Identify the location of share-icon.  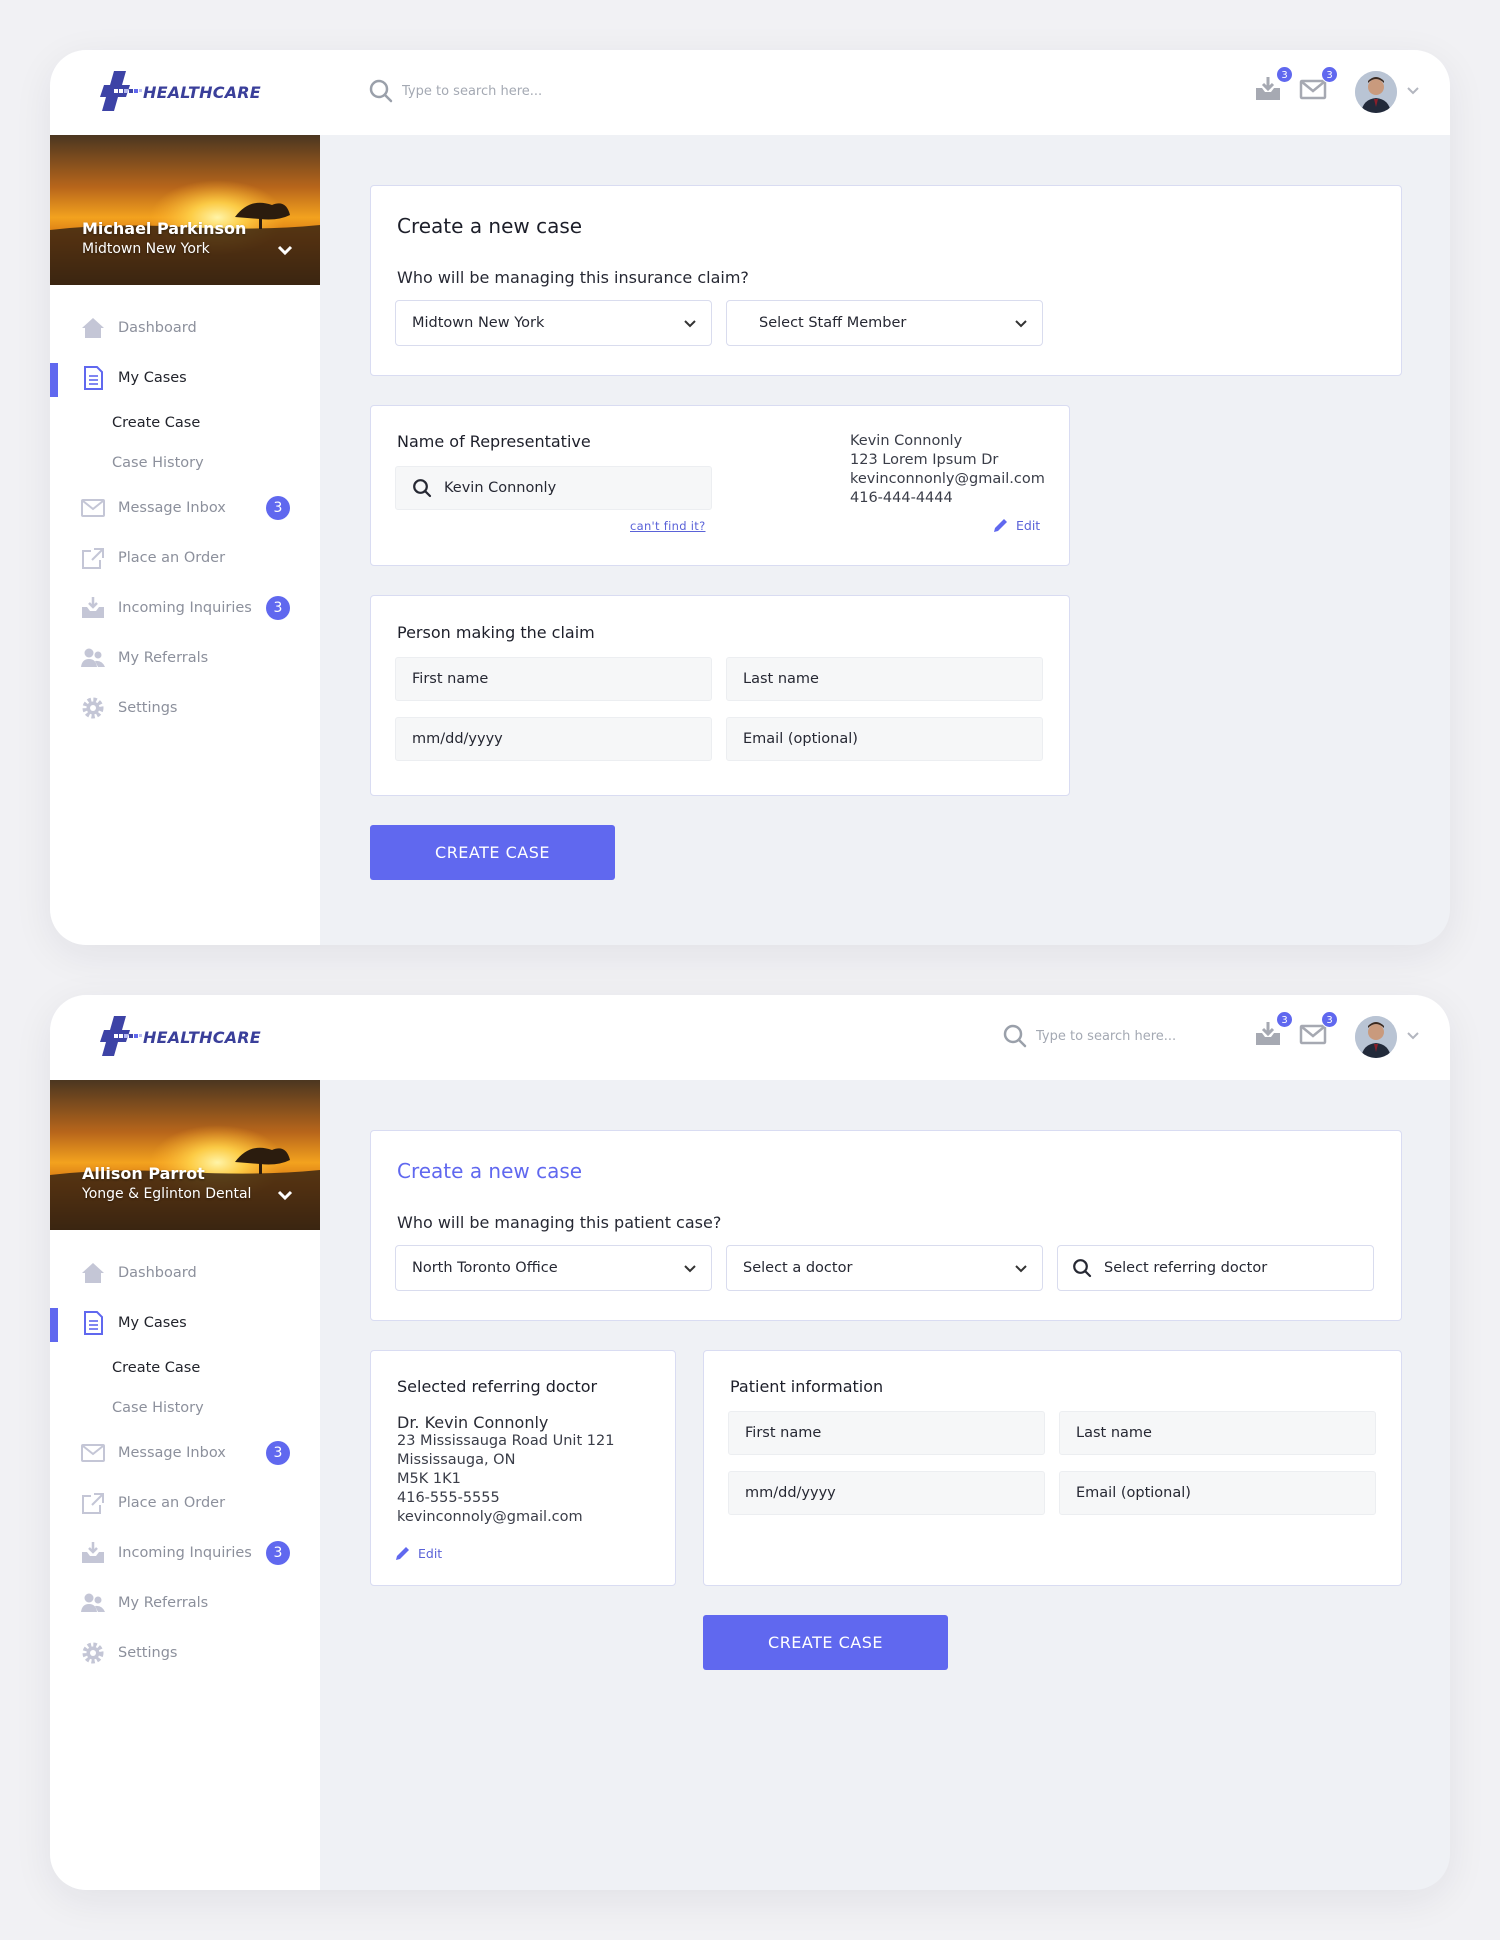
(93, 558).